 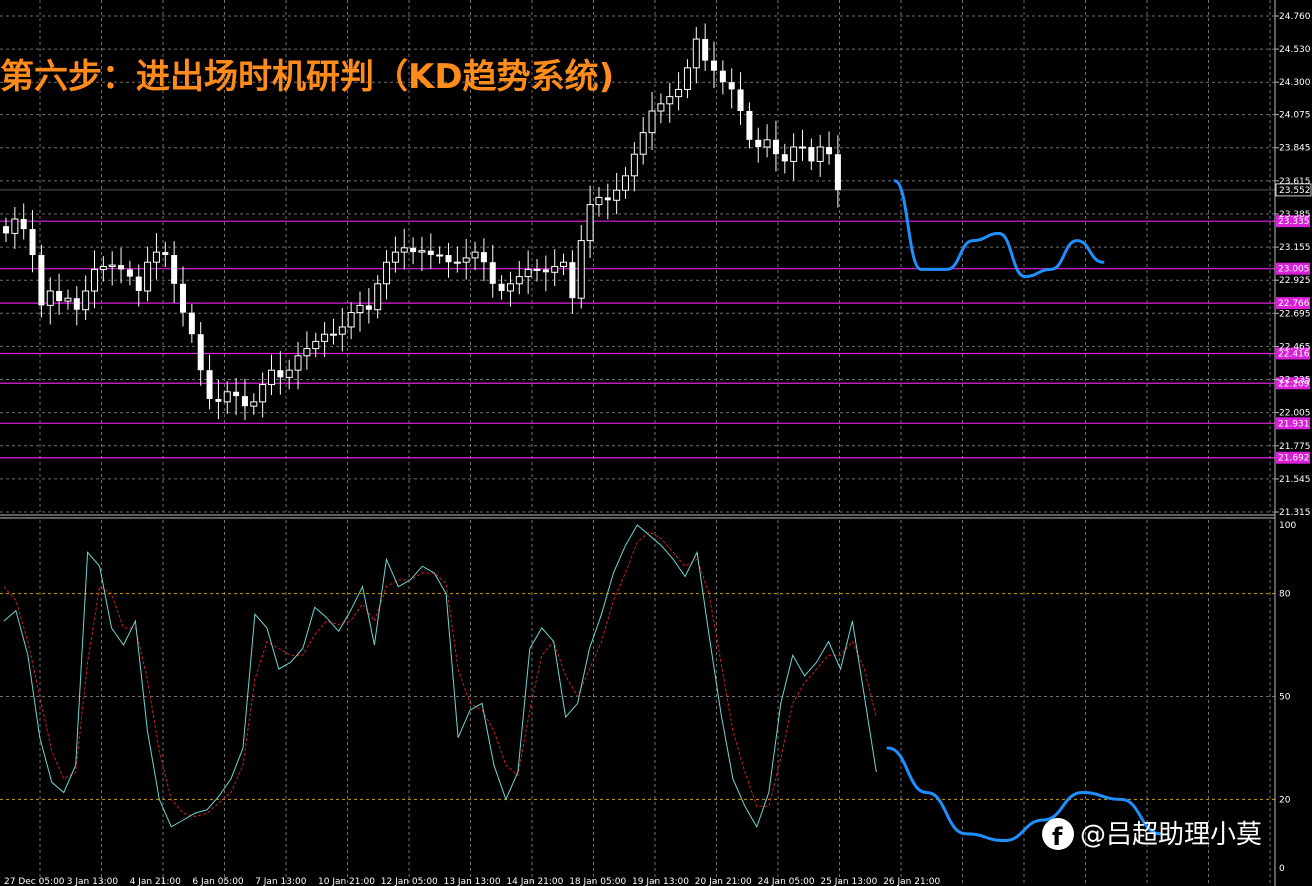 What do you see at coordinates (93, 881) in the screenshot?
I see `time-tick-label: 3 Jan 13:00` at bounding box center [93, 881].